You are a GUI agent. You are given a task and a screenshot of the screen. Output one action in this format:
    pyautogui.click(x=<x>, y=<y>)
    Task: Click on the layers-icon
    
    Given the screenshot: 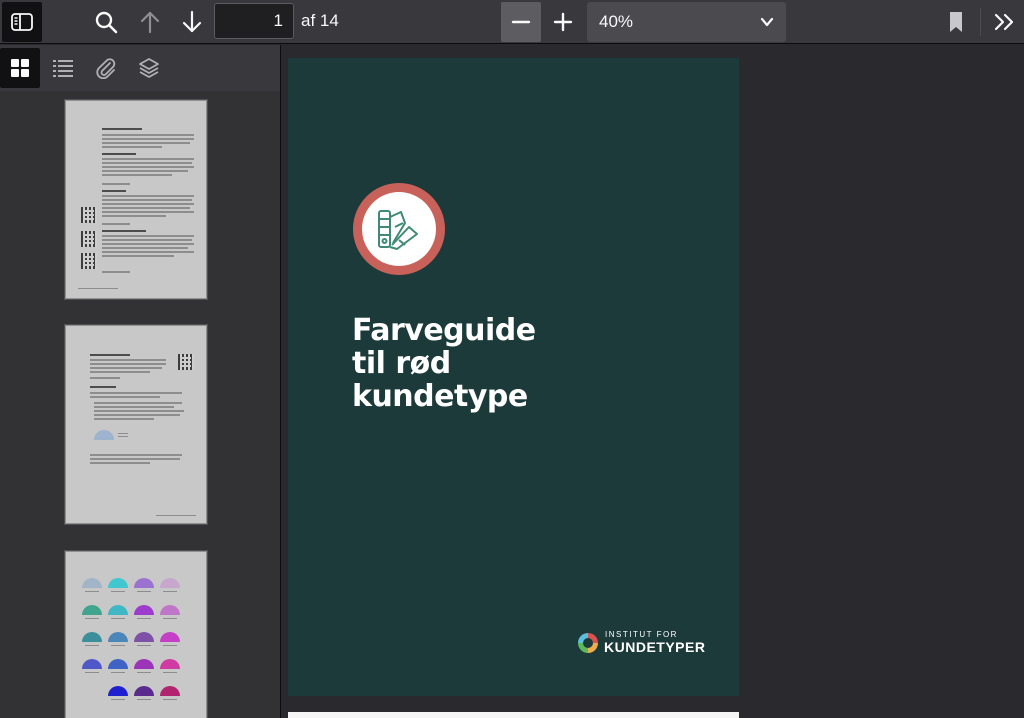 What is the action you would take?
    pyautogui.click(x=149, y=68)
    